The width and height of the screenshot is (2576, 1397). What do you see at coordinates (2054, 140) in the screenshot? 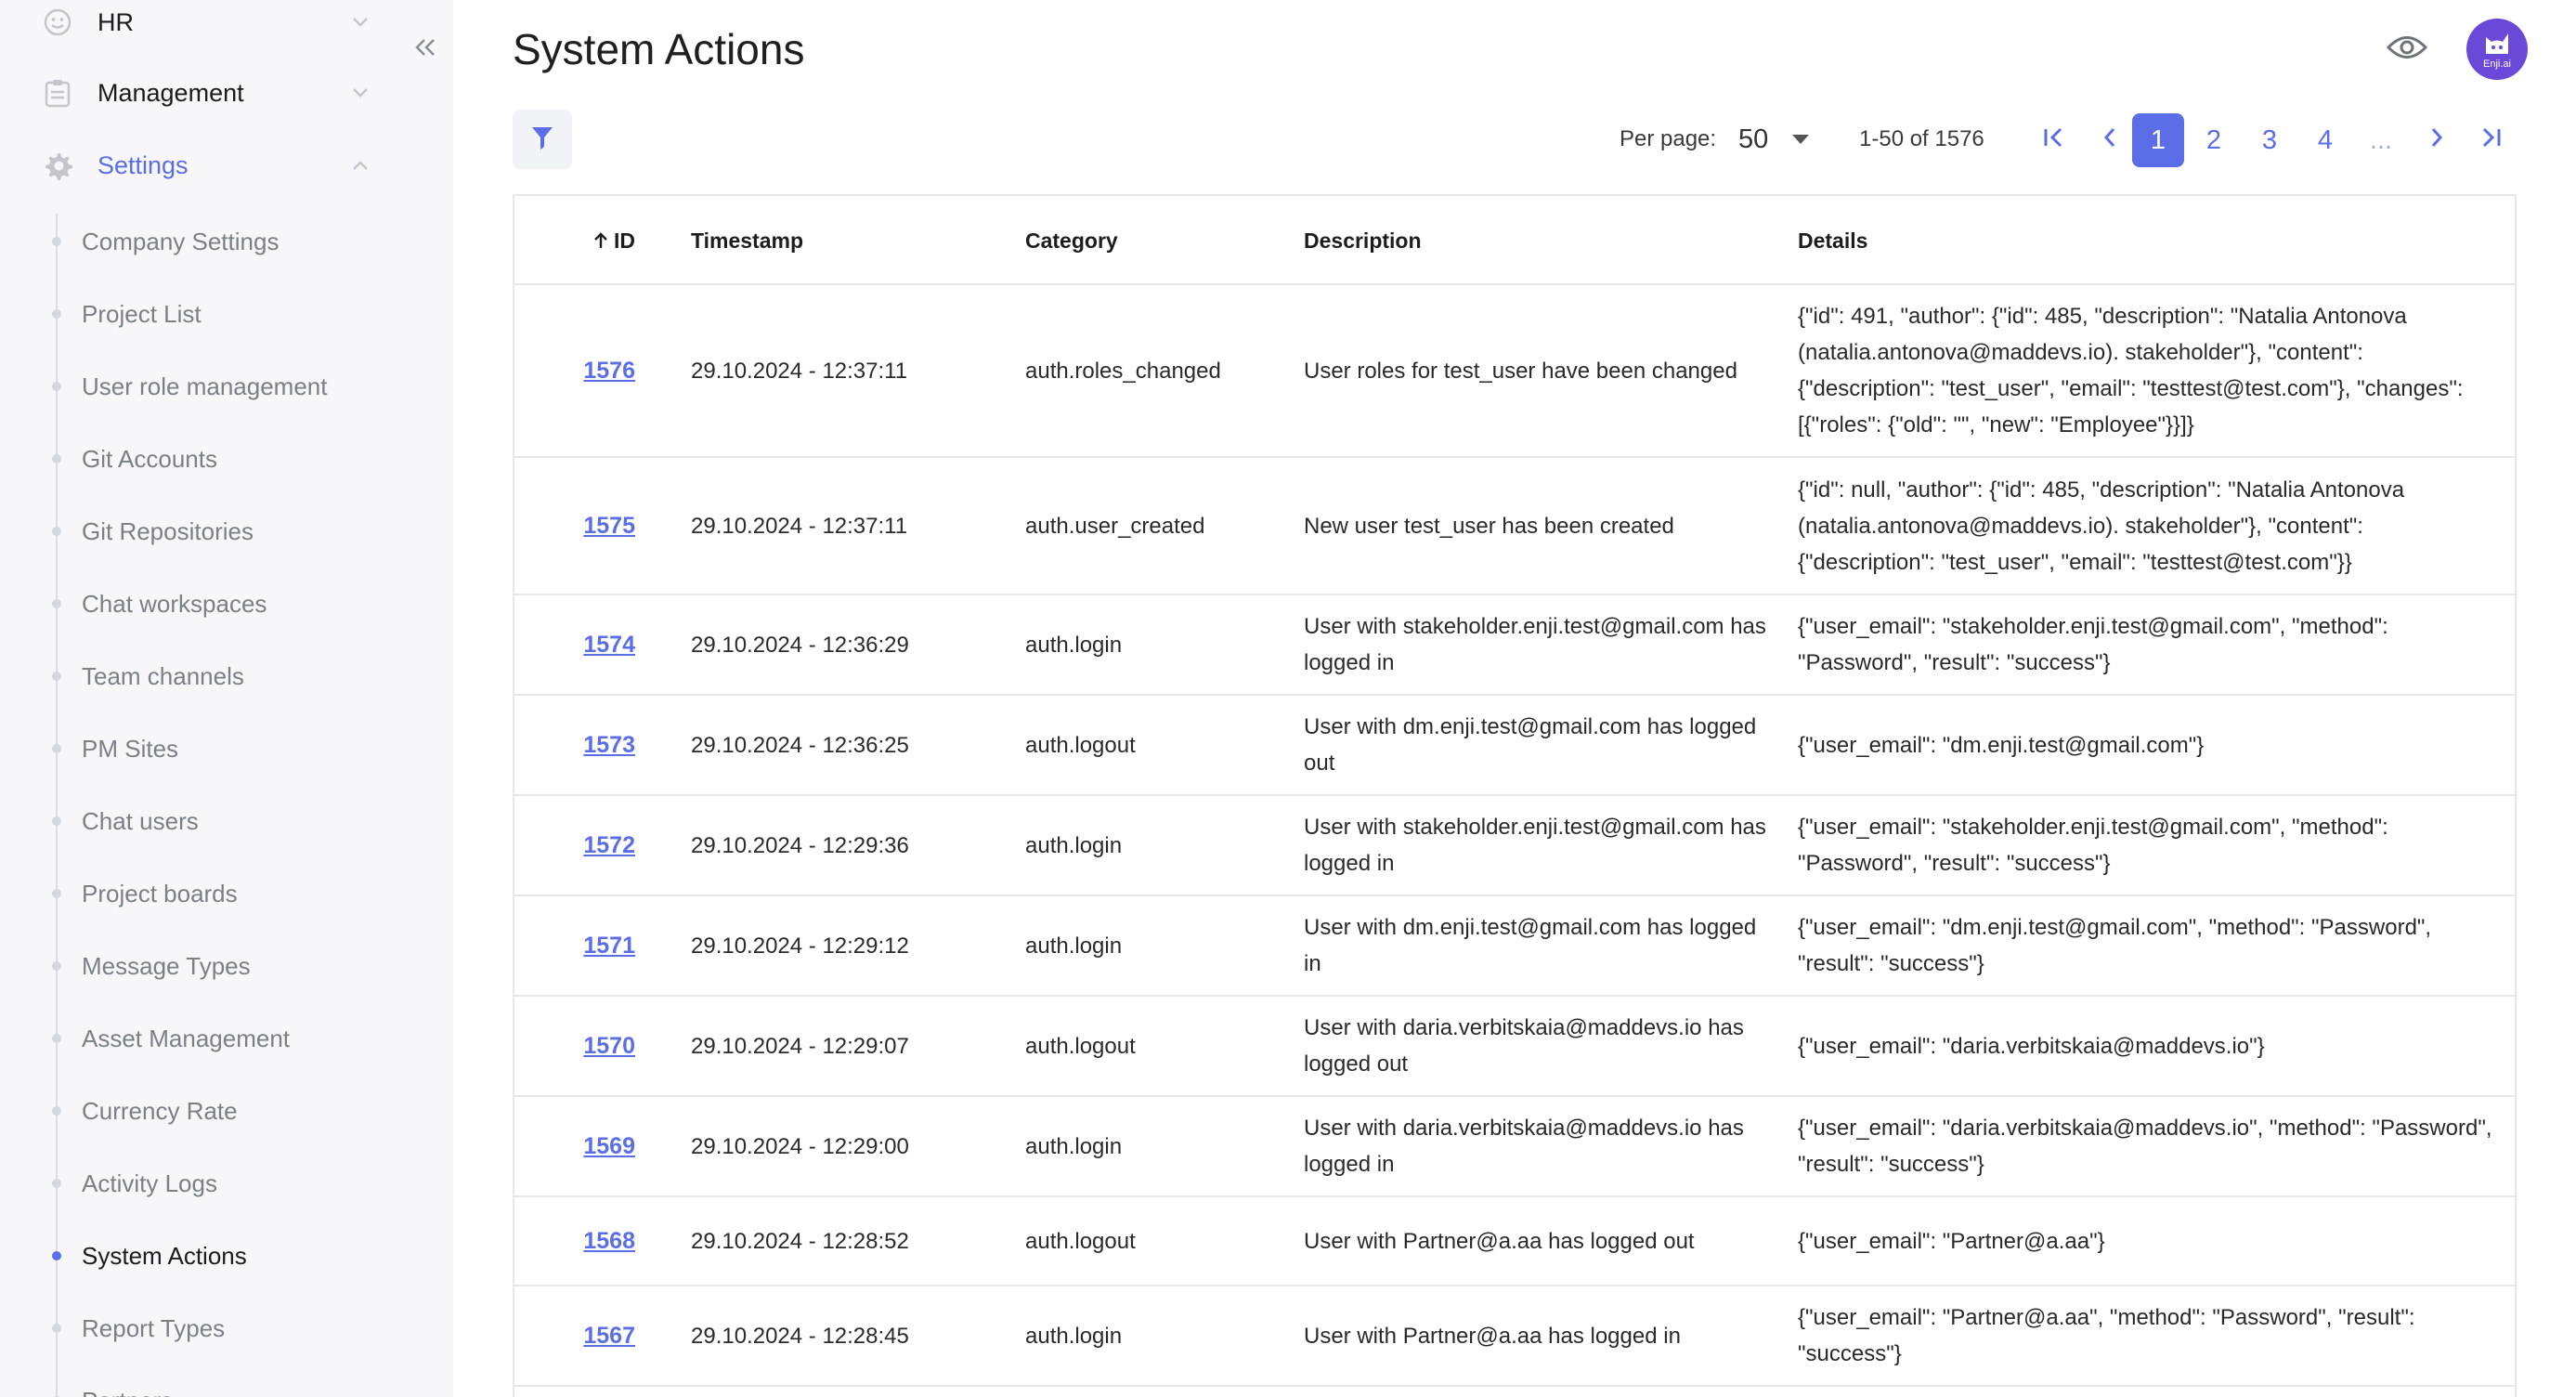
I see `first-page-button` at bounding box center [2054, 140].